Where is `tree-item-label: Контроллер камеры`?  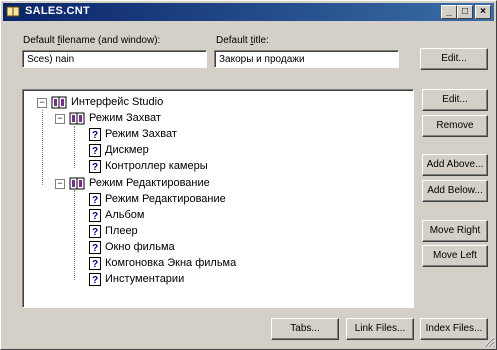 tree-item-label: Контроллер камеры is located at coordinates (156, 166).